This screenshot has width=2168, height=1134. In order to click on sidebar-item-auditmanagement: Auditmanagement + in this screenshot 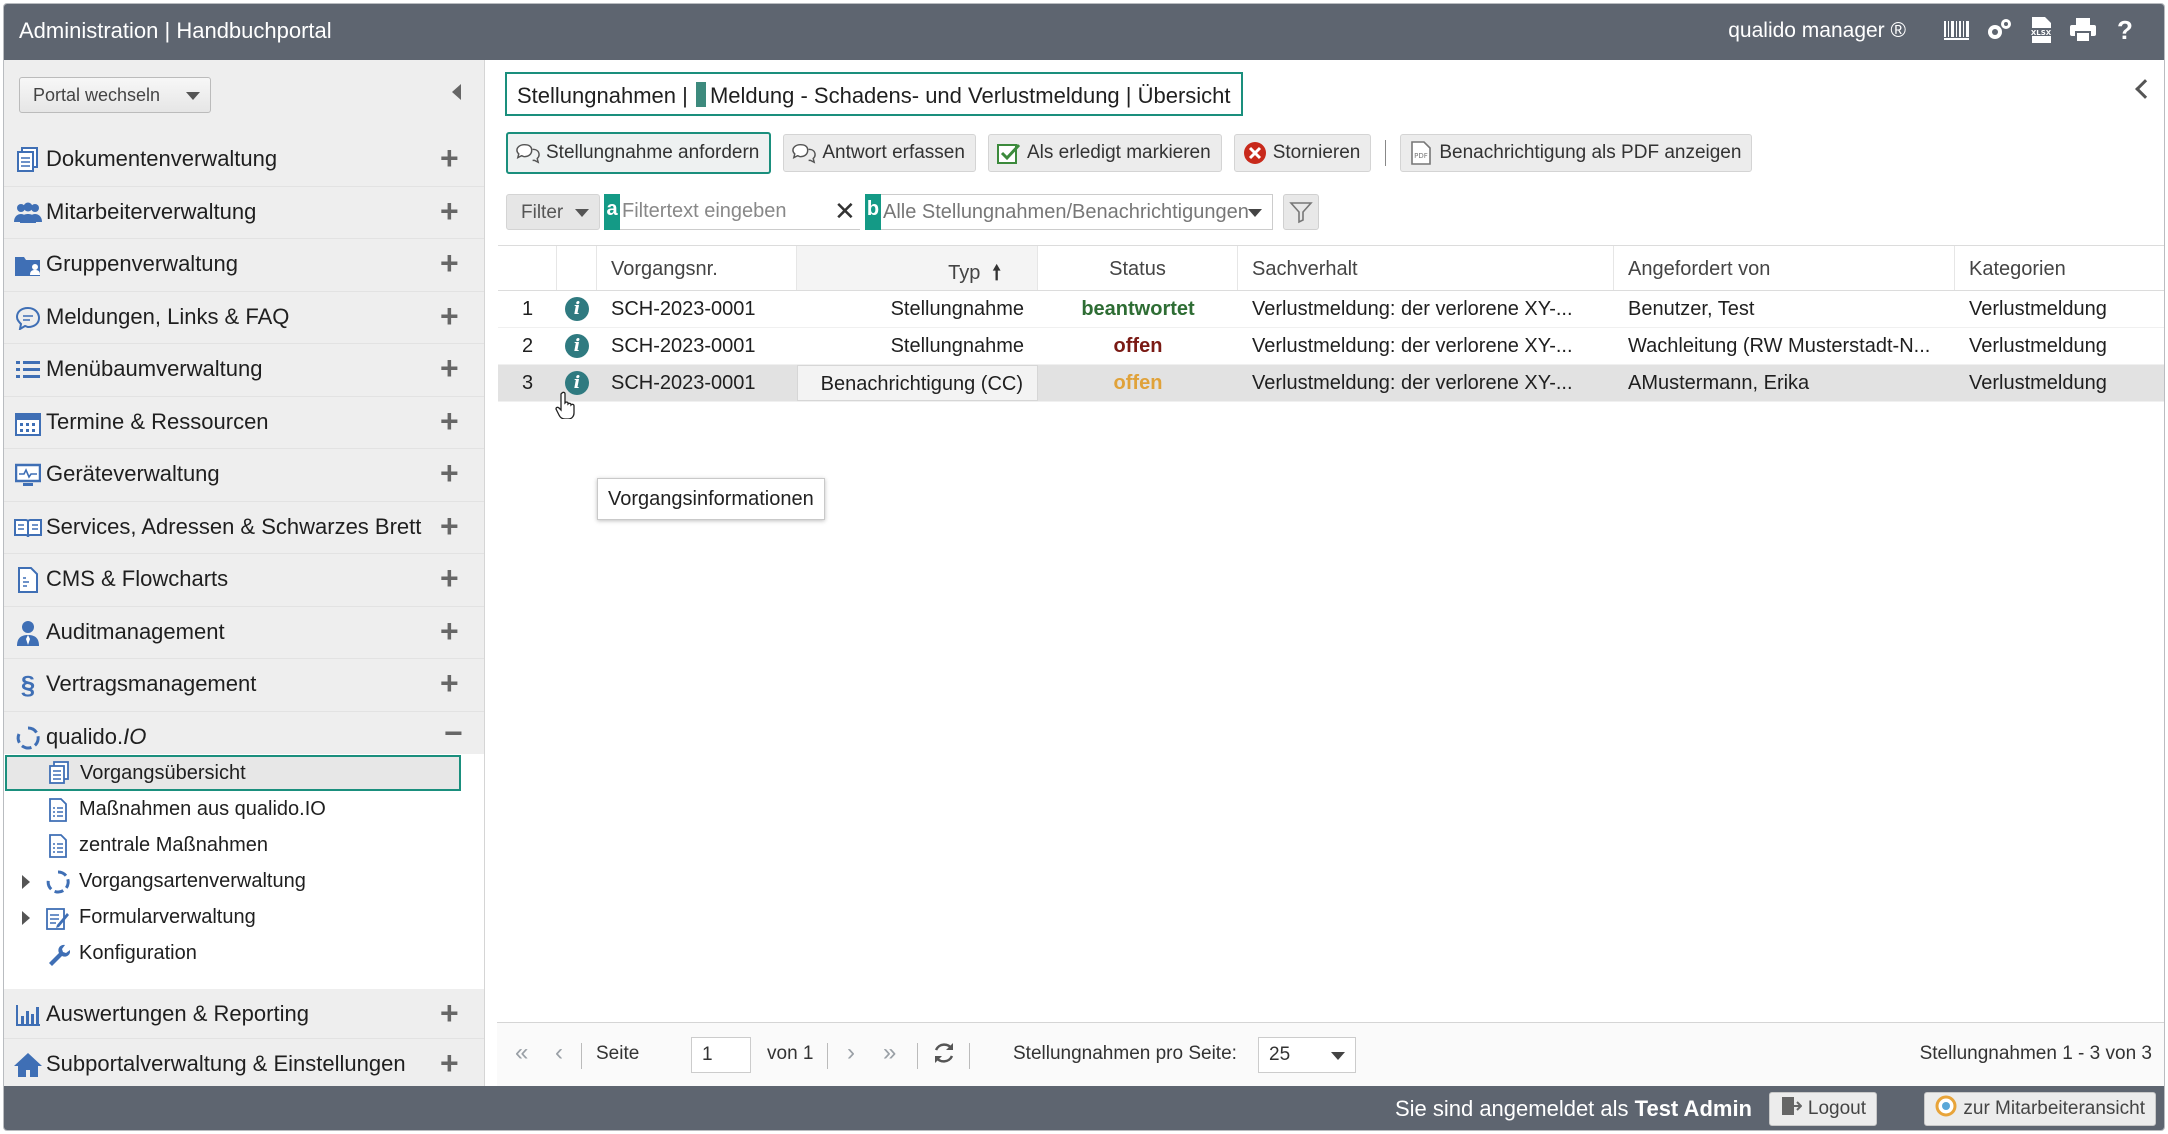, I will do `click(244, 633)`.